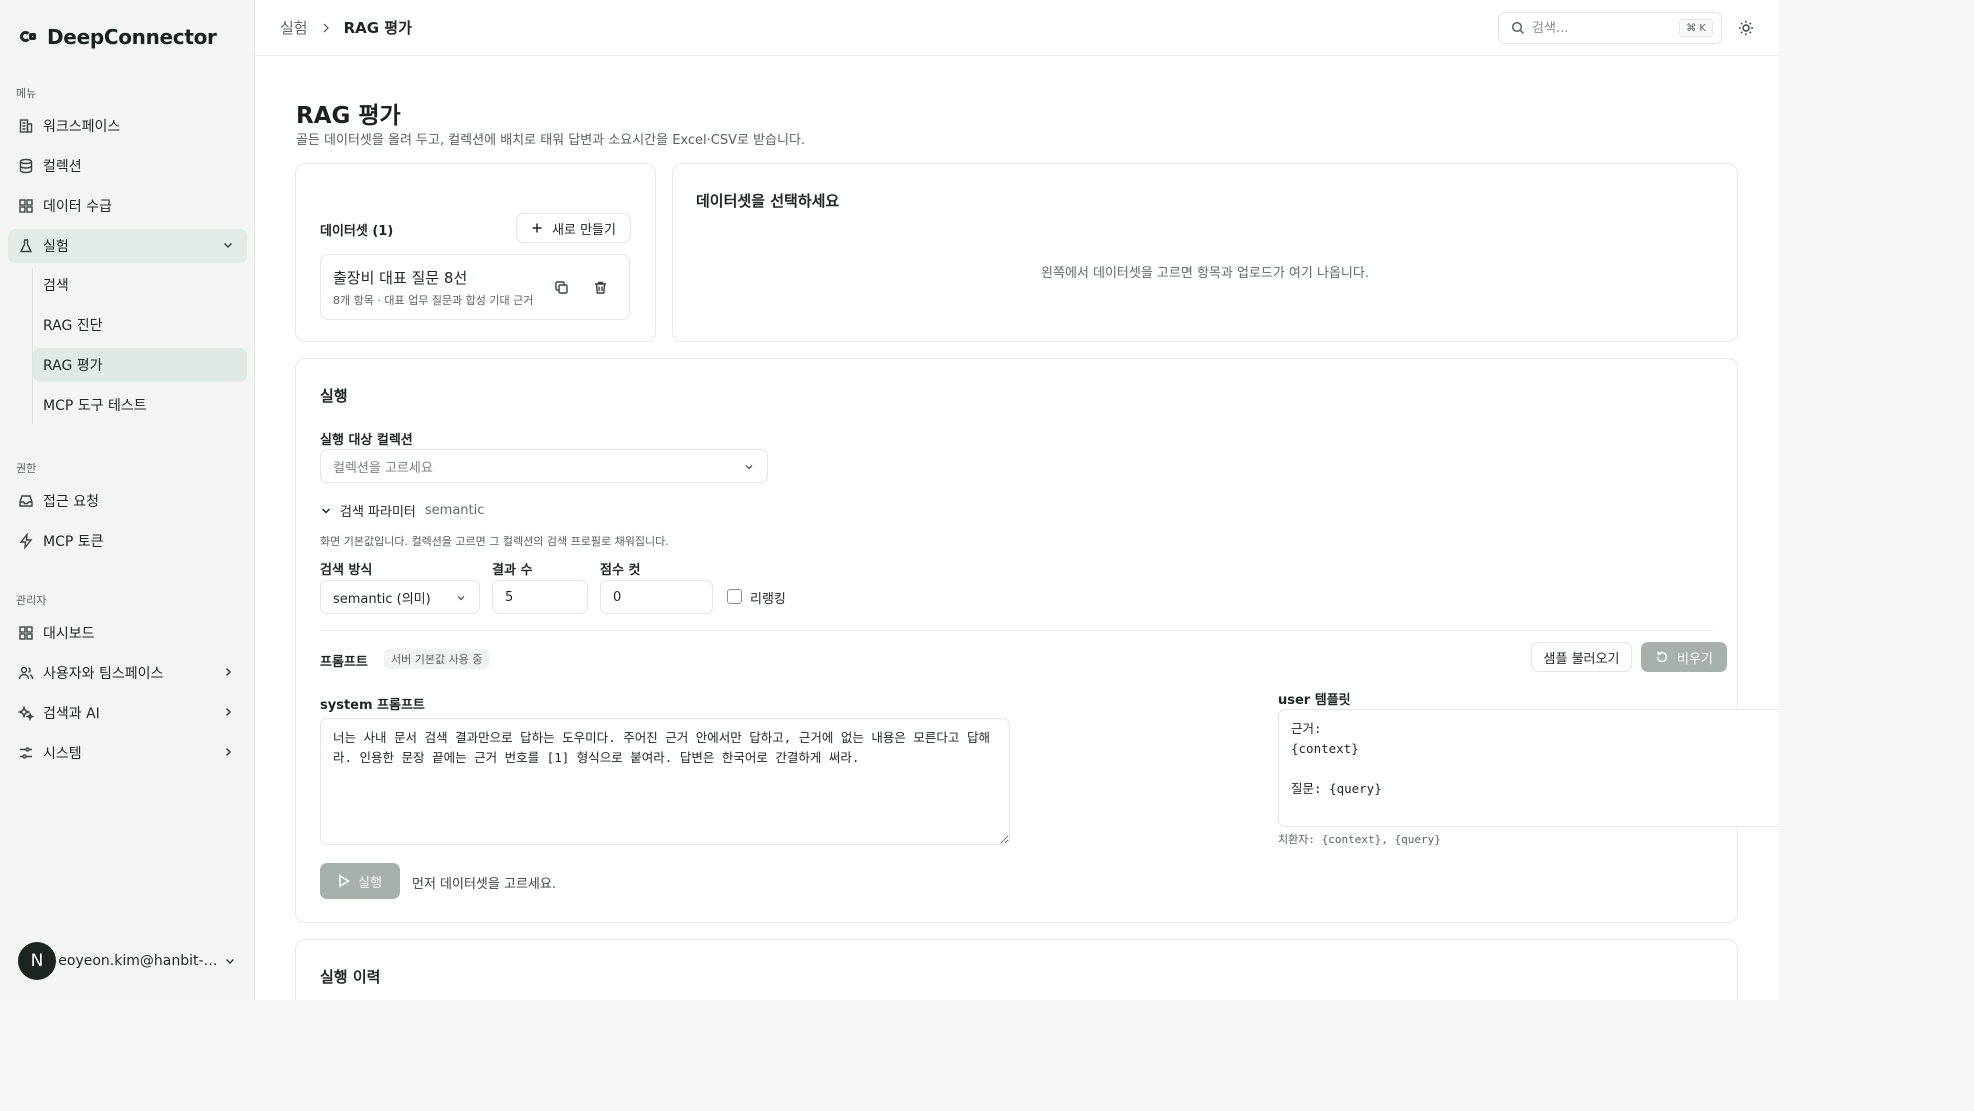  I want to click on sidebar-item-label: 검색과 AI, so click(71, 714).